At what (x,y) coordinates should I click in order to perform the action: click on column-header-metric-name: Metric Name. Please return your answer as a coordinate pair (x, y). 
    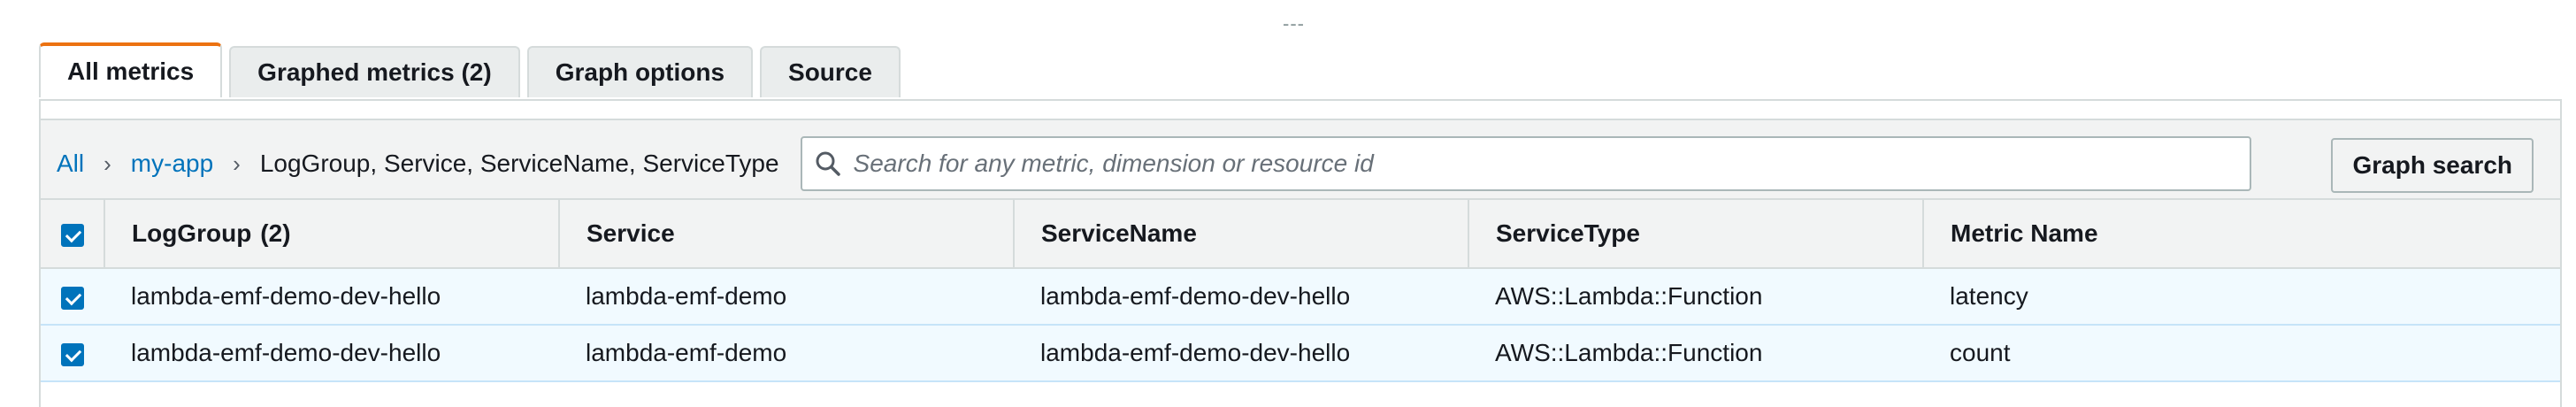
    Looking at the image, I should click on (2241, 233).